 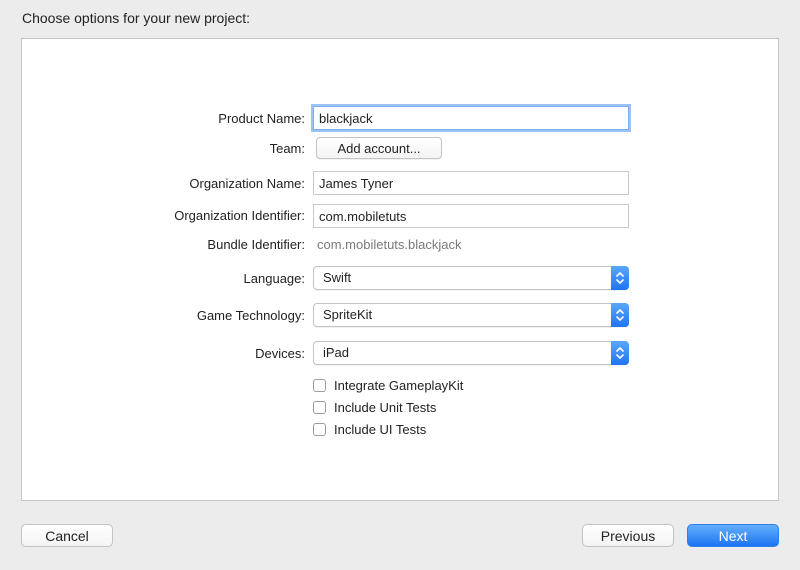 I want to click on integrate-gameplaykit-option: Integrate GameplayKit, so click(x=388, y=385).